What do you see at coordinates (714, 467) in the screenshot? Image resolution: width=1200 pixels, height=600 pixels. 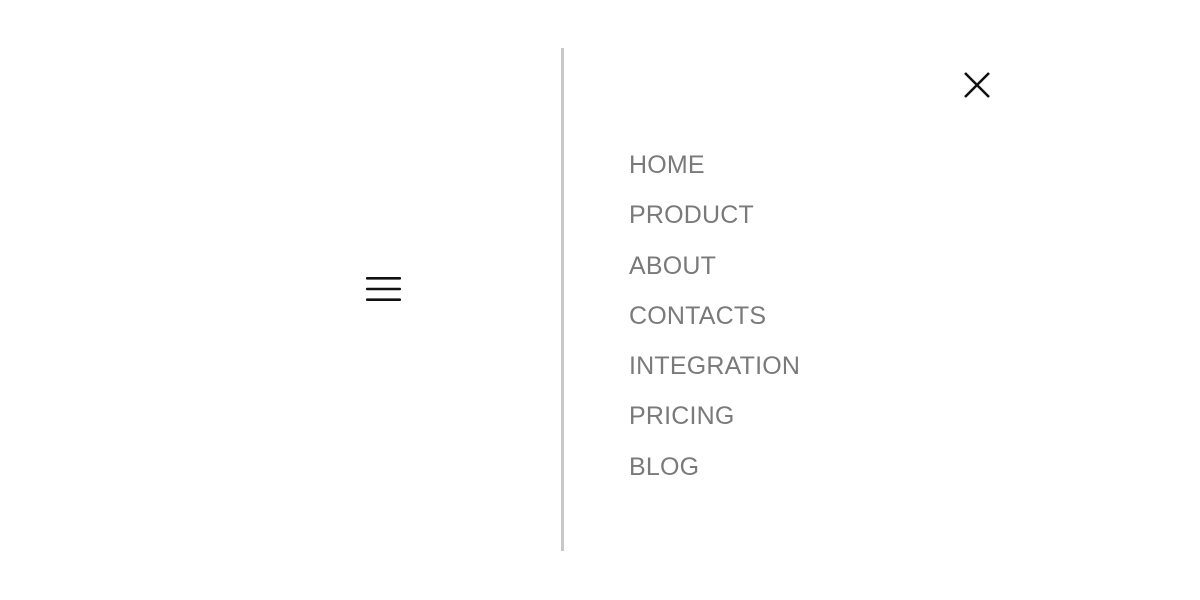 I see `menu-item-blog: BLOG` at bounding box center [714, 467].